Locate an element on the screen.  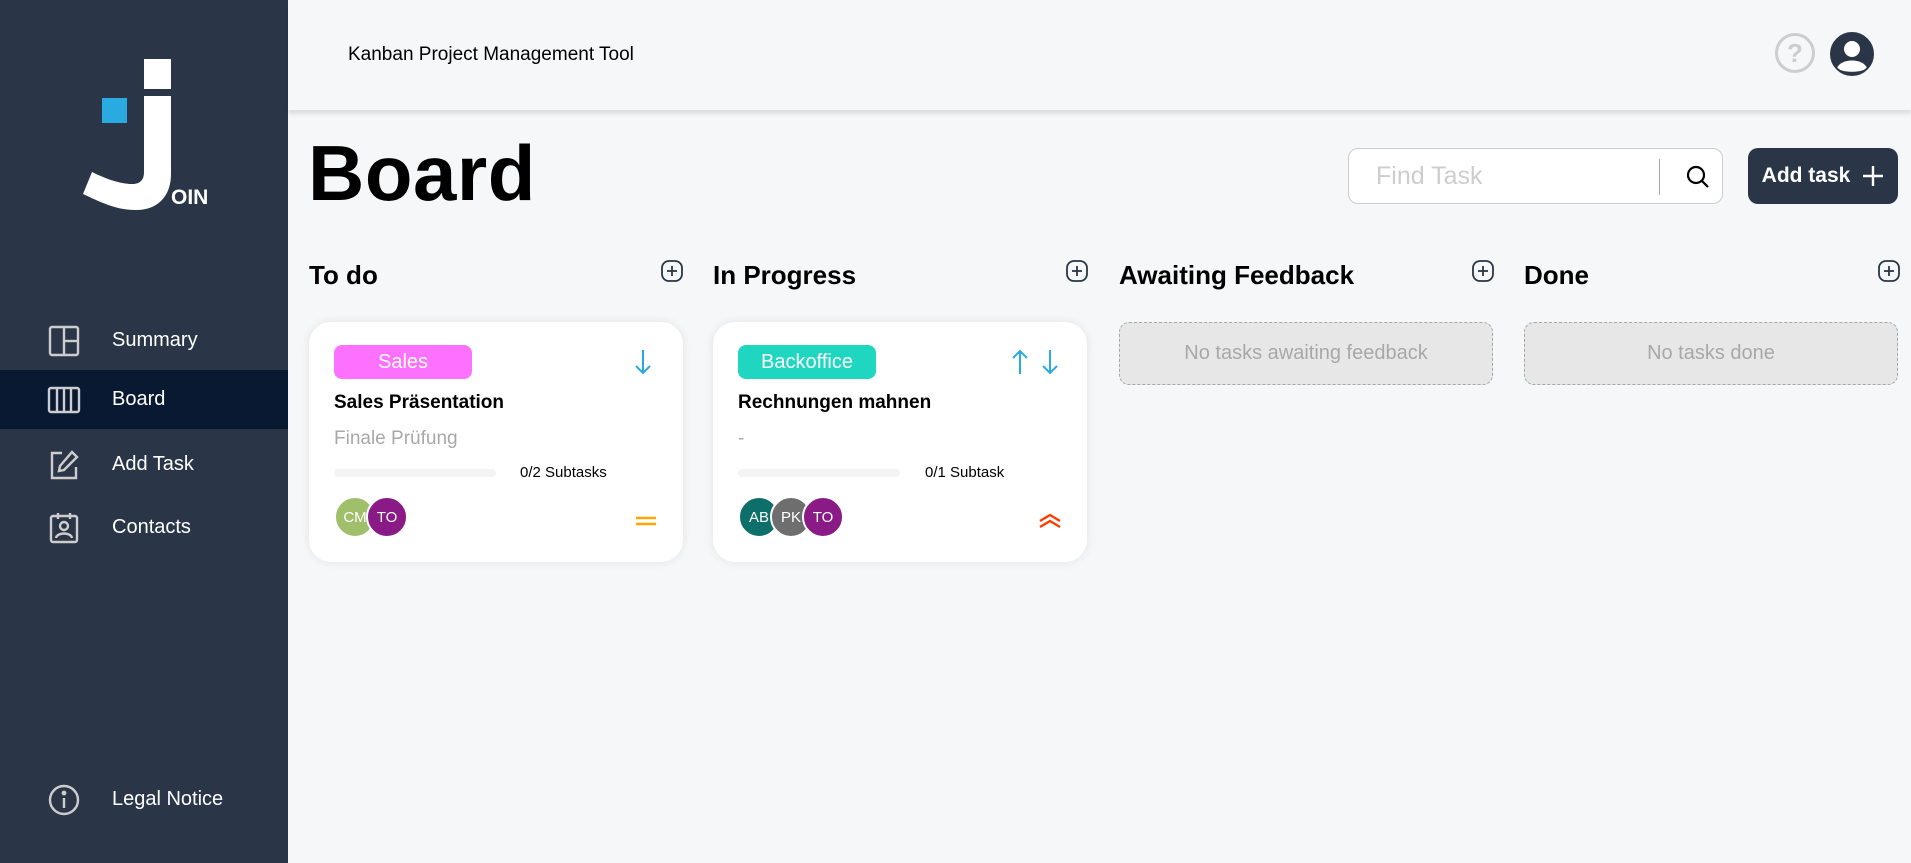
user-avatar-button is located at coordinates (1852, 54).